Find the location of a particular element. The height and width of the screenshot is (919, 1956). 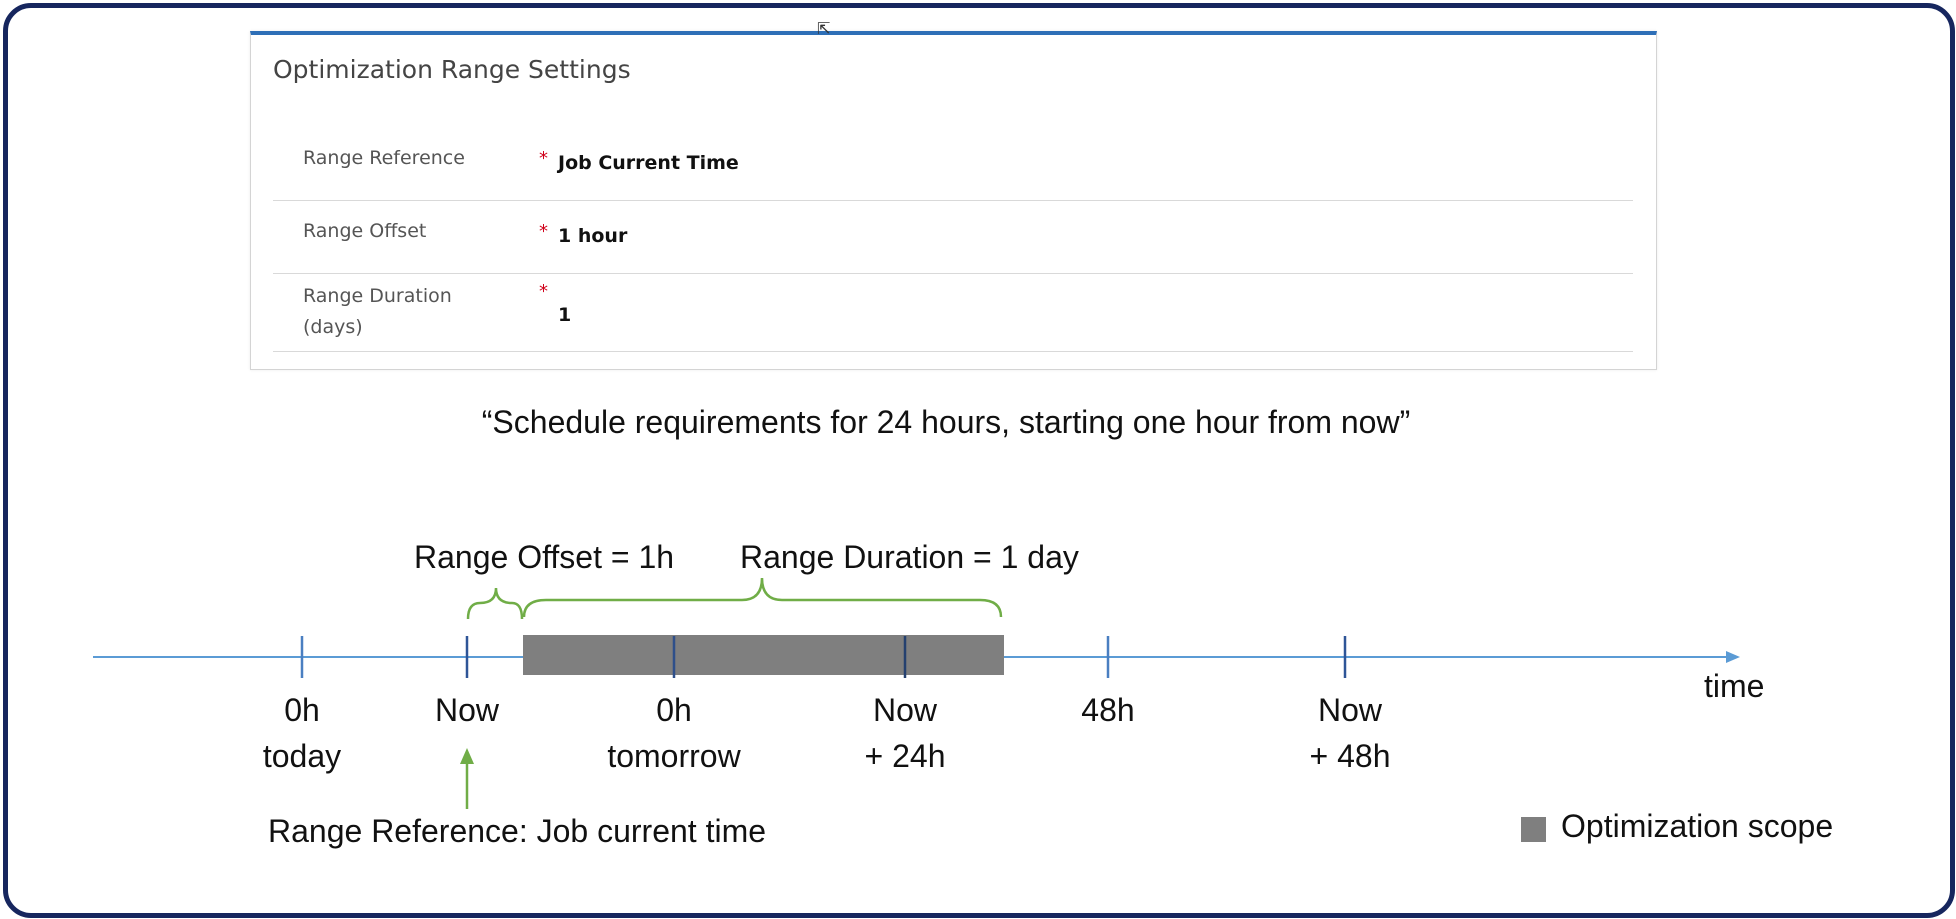

range-offset-brace is located at coordinates (495, 603).